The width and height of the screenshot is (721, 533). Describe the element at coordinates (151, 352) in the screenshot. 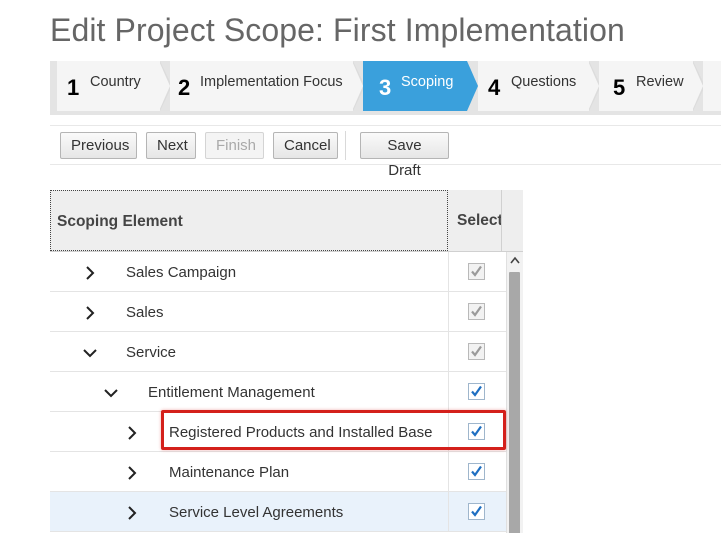

I see `row-label: Service` at that location.